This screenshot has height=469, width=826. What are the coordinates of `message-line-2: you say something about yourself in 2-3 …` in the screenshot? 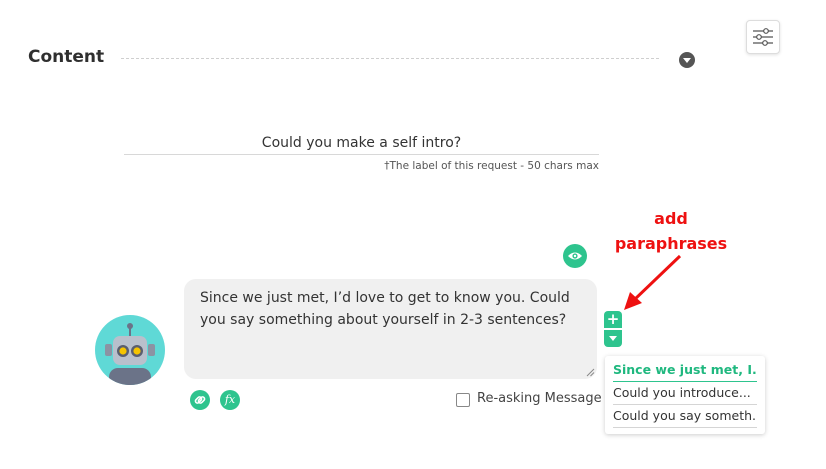 It's located at (383, 320).